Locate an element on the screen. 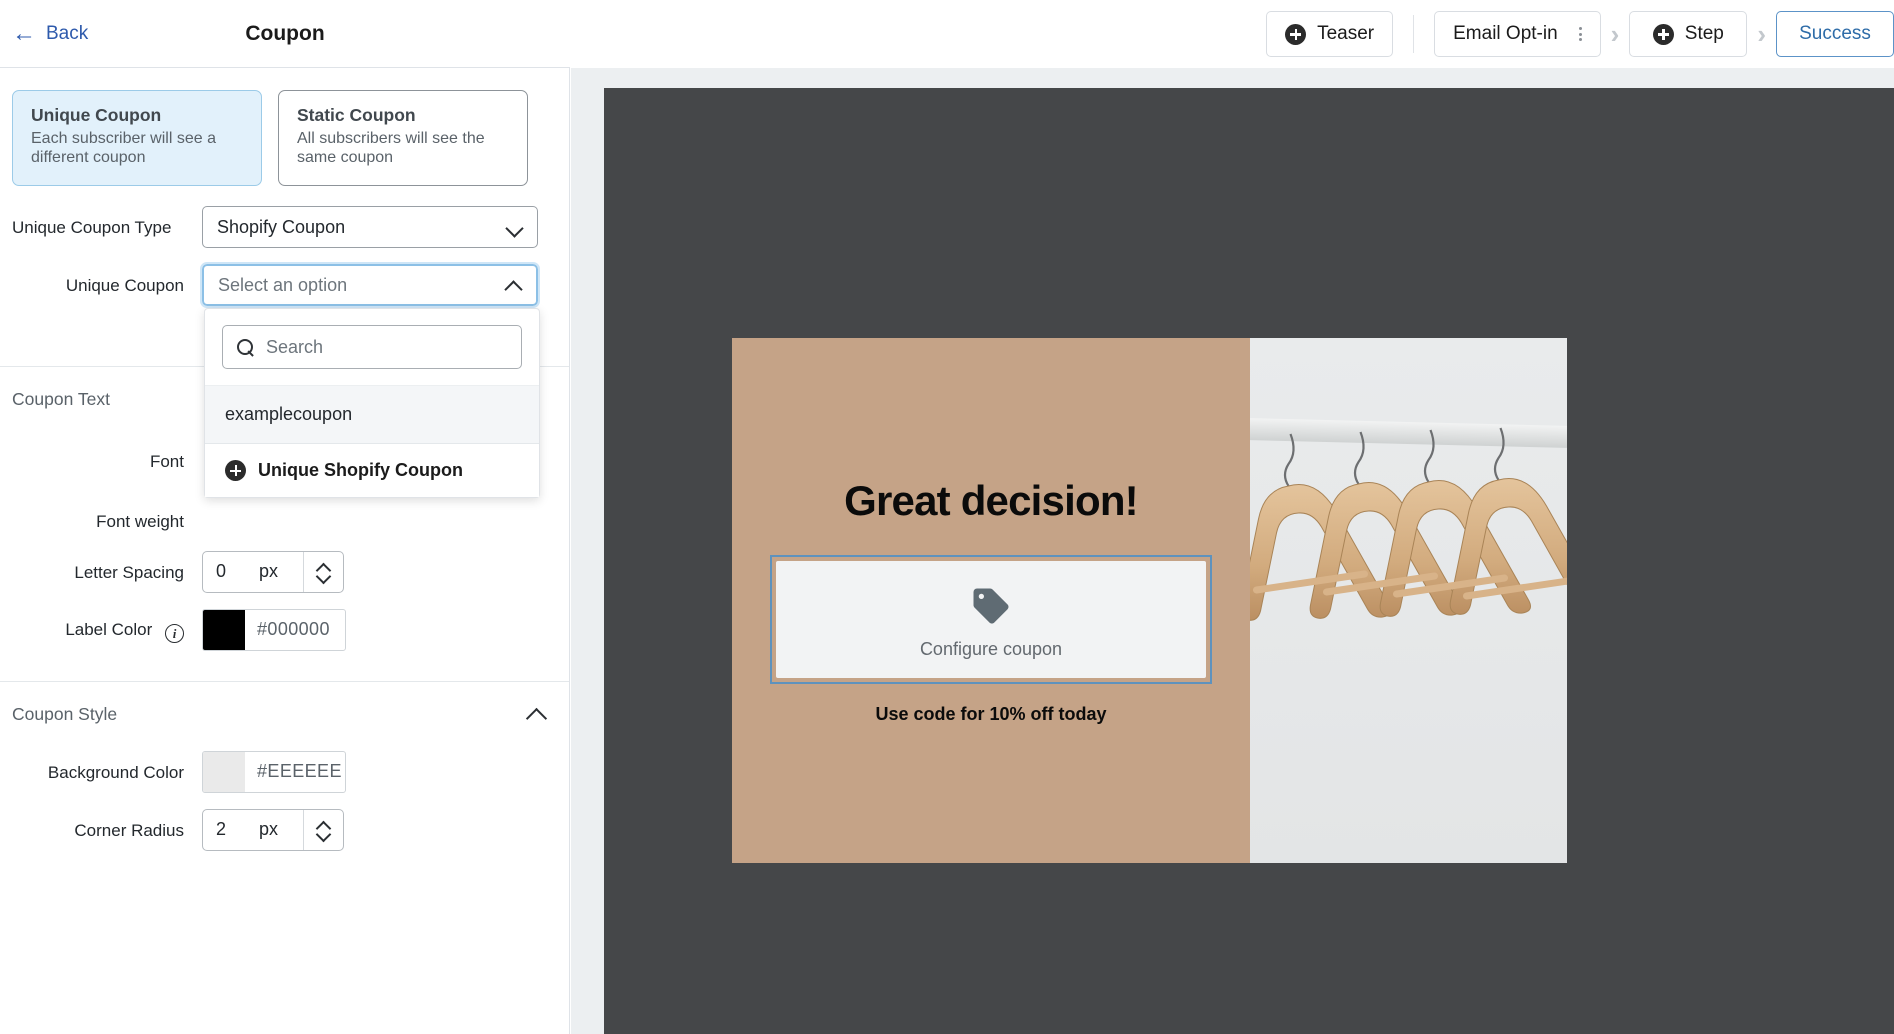  section-coupon-style-header: Coupon Style is located at coordinates (284, 703).